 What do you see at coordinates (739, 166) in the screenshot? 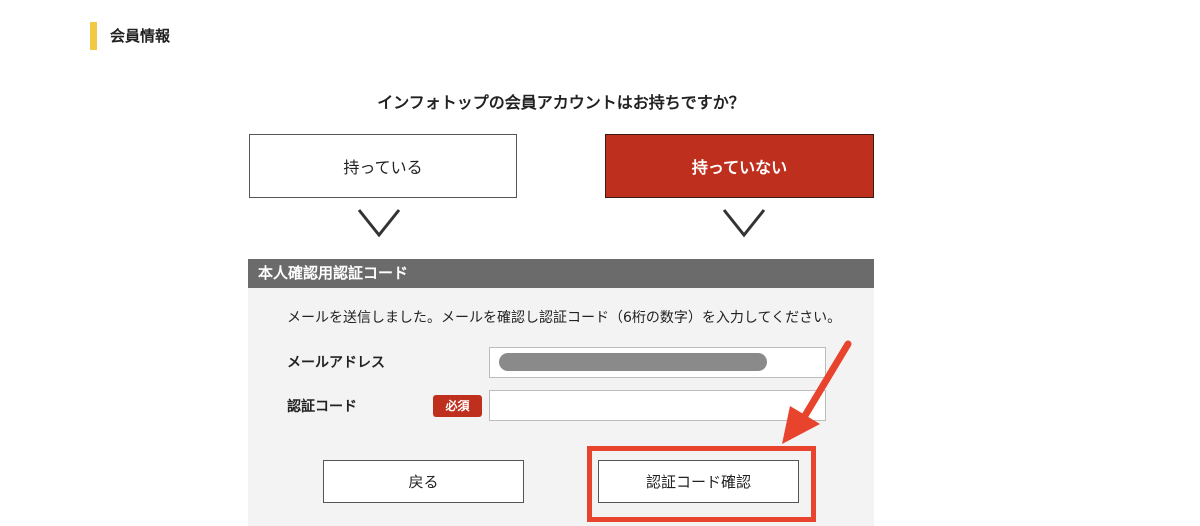
I see `no-account-button: 持っていない` at bounding box center [739, 166].